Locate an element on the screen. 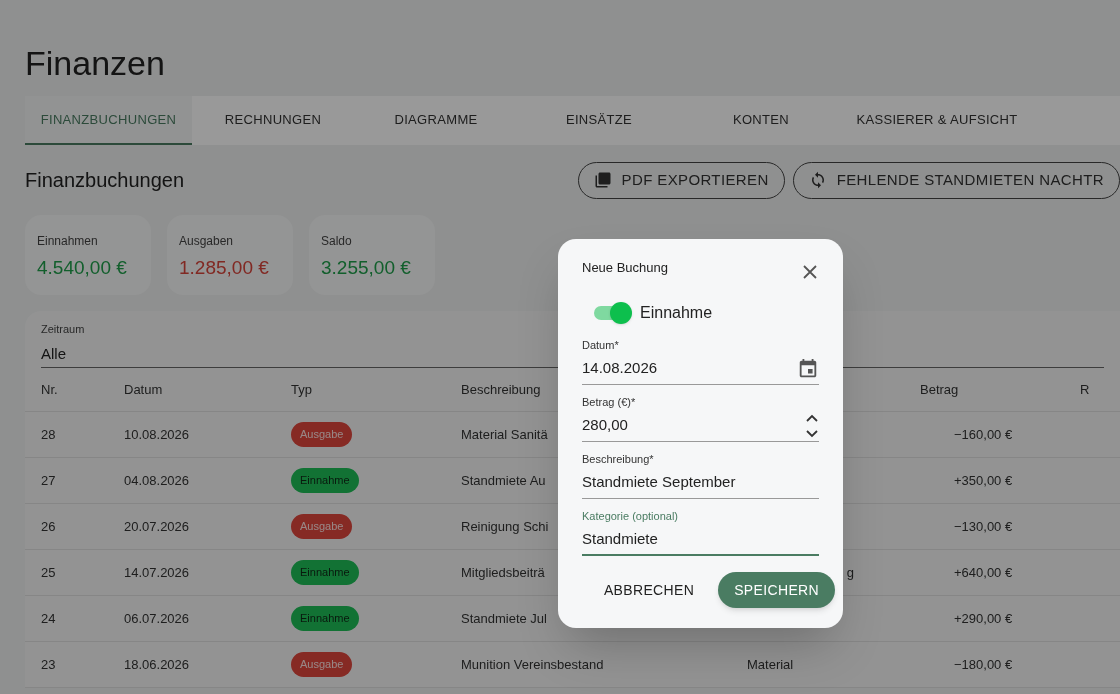 The height and width of the screenshot is (694, 1120). input-field: Betrag (€)* 280,00 is located at coordinates (700, 418).